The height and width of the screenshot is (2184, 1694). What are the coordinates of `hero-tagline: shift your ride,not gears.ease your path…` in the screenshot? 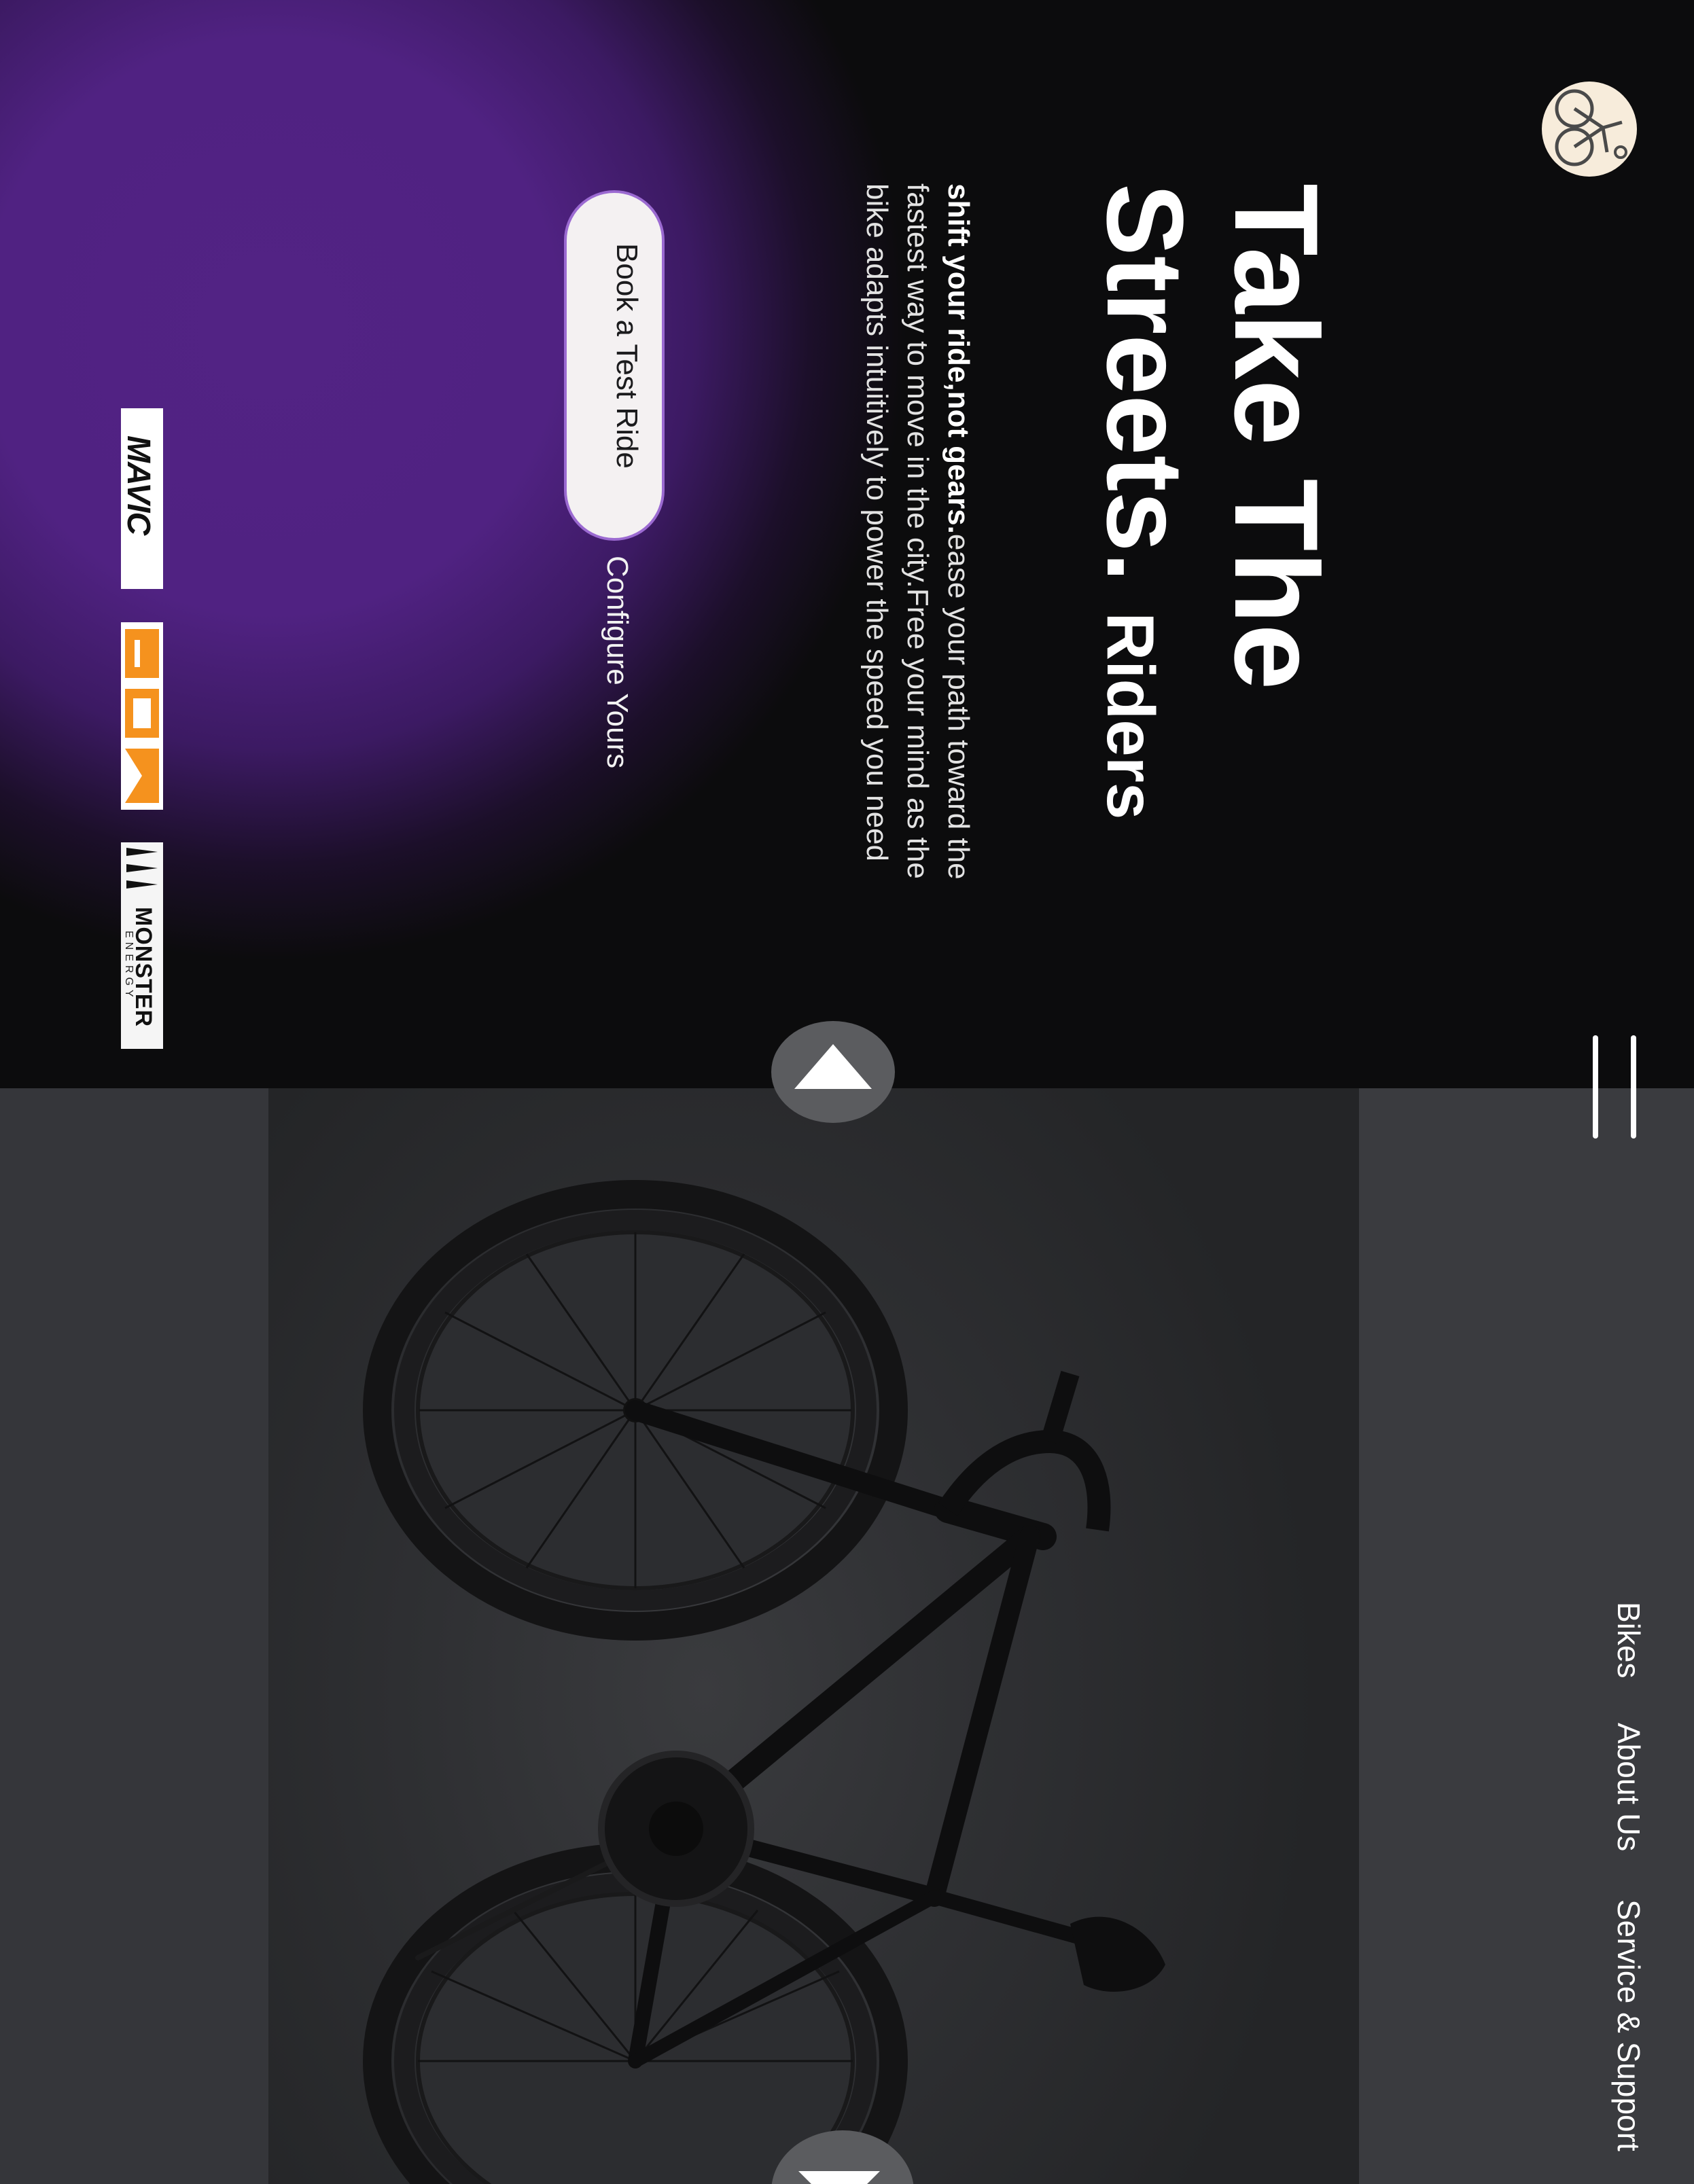 It's located at (917, 543).